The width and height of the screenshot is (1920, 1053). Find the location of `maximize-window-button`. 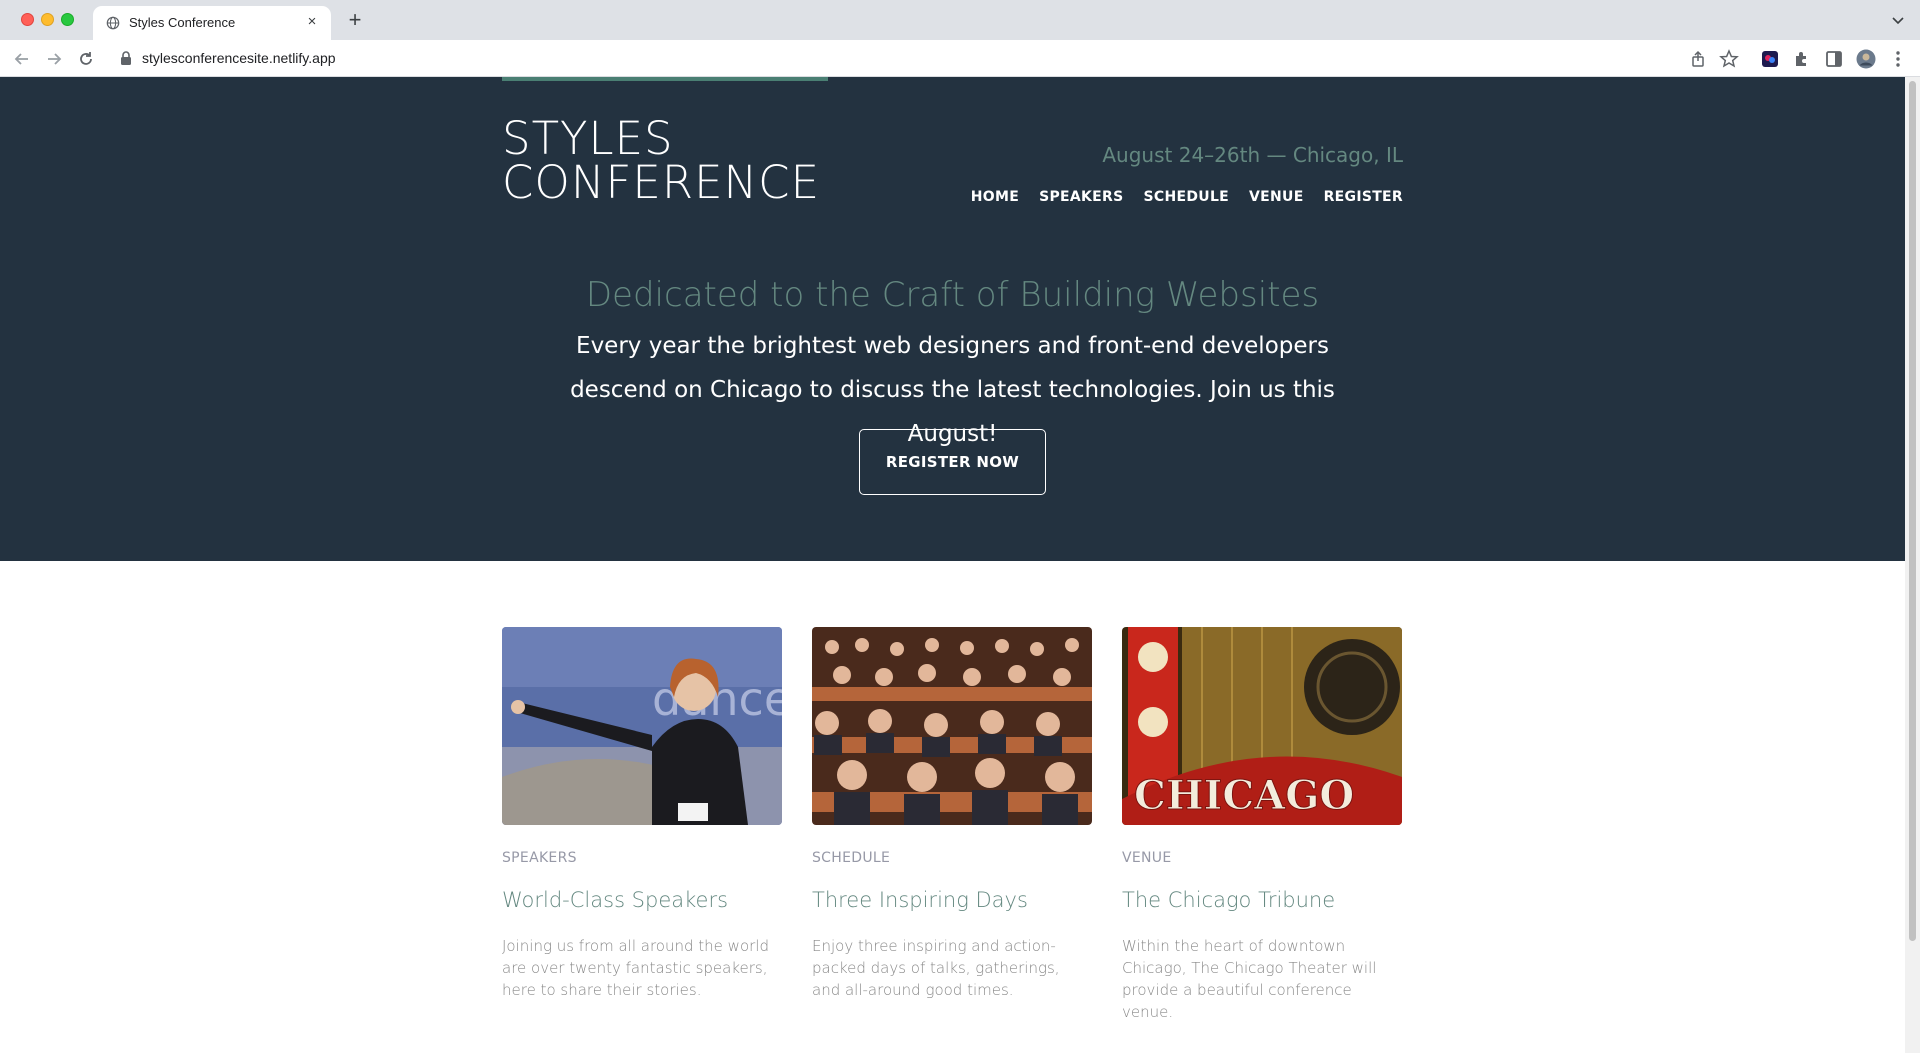

maximize-window-button is located at coordinates (67, 19).